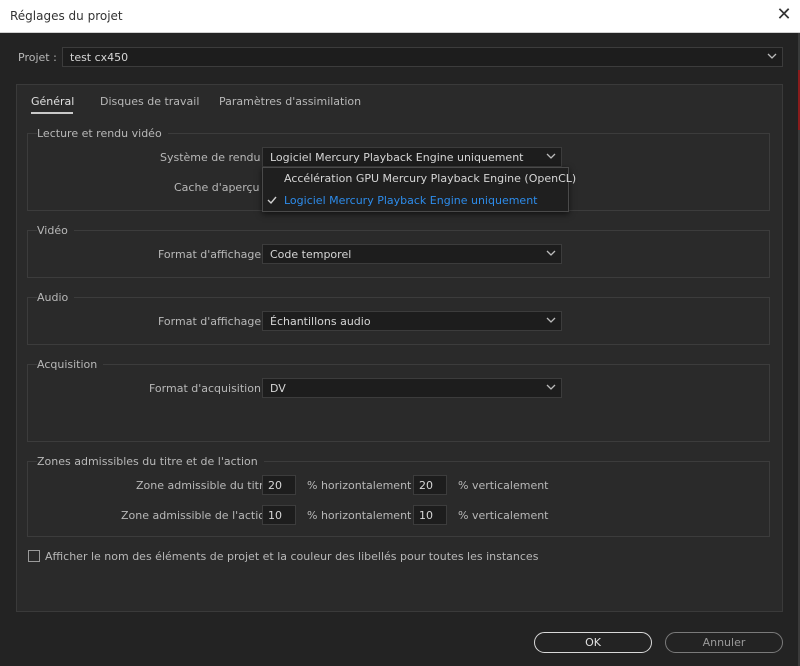 Image resolution: width=800 pixels, height=666 pixels. Describe the element at coordinates (422, 57) in the screenshot. I see `project-select: test cx450` at that location.